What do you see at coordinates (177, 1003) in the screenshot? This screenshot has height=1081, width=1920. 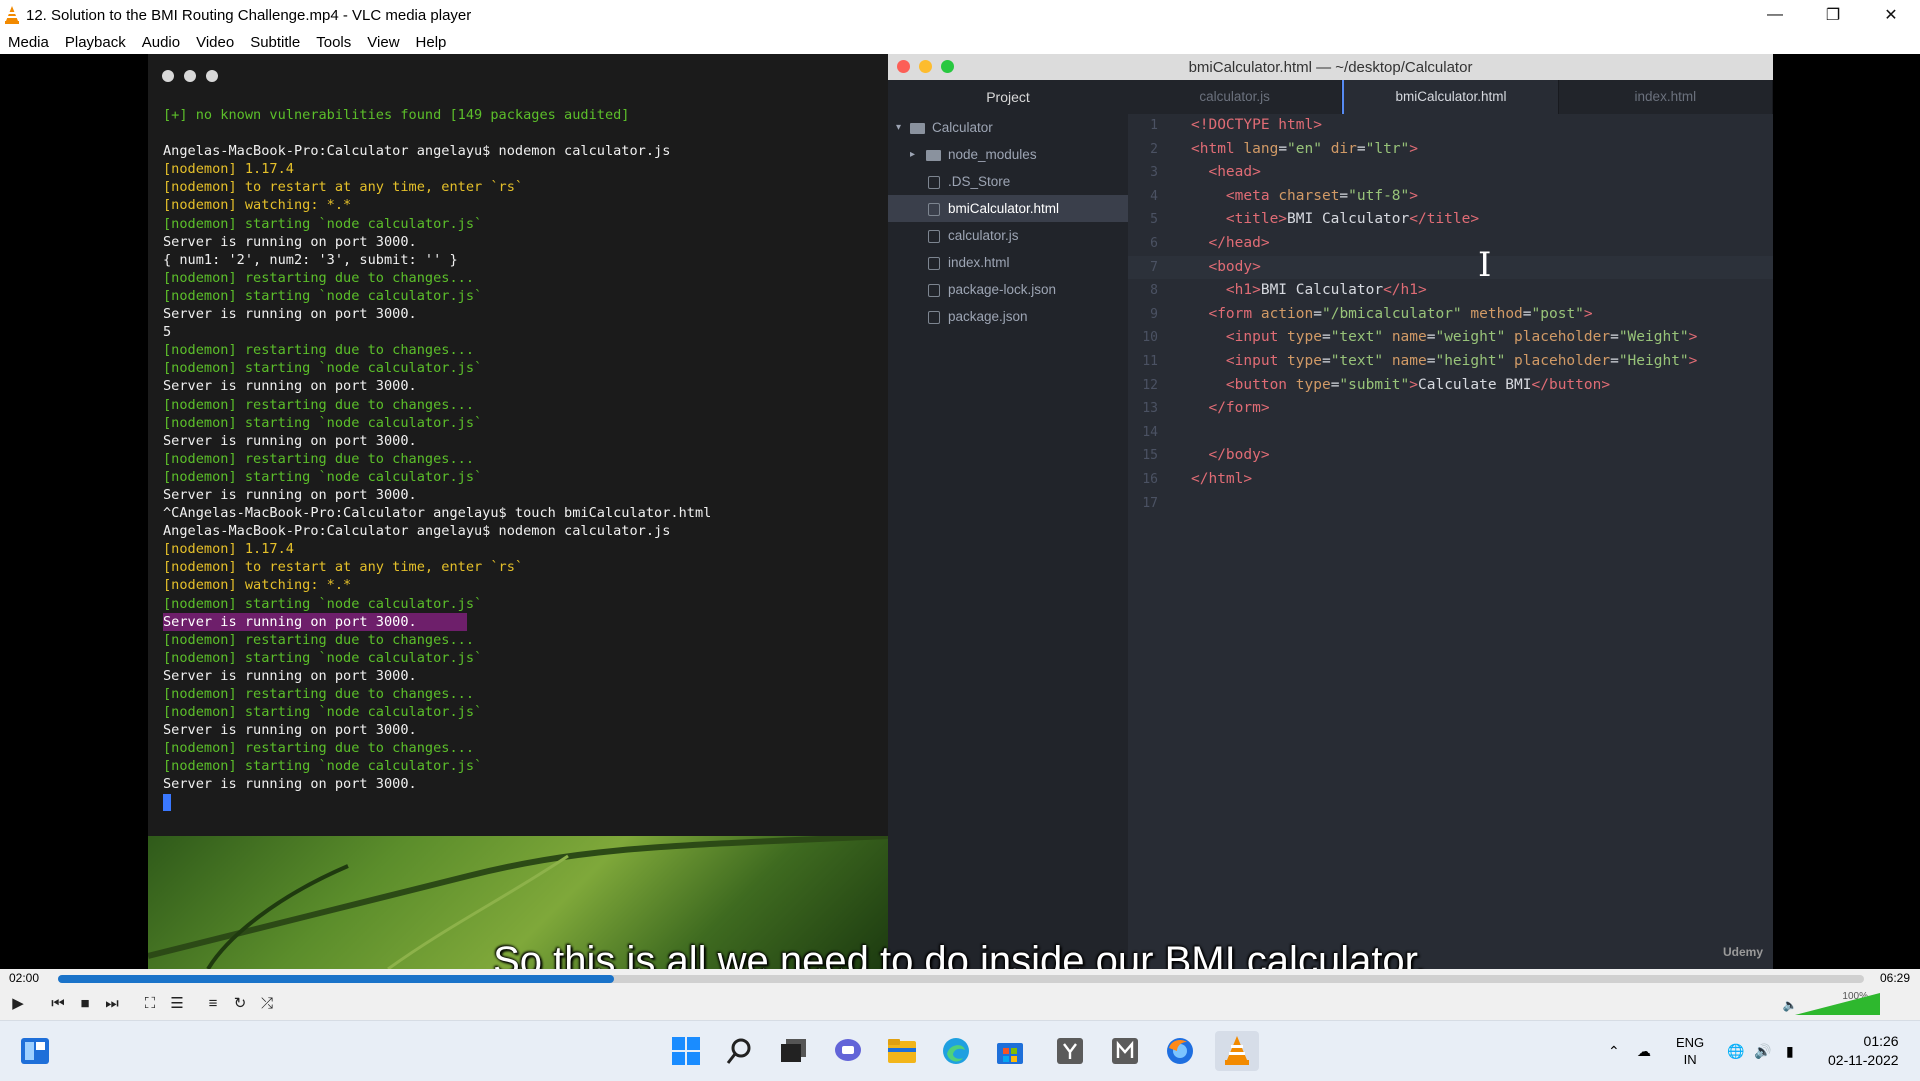 I see `extended-settings-icon: ☰` at bounding box center [177, 1003].